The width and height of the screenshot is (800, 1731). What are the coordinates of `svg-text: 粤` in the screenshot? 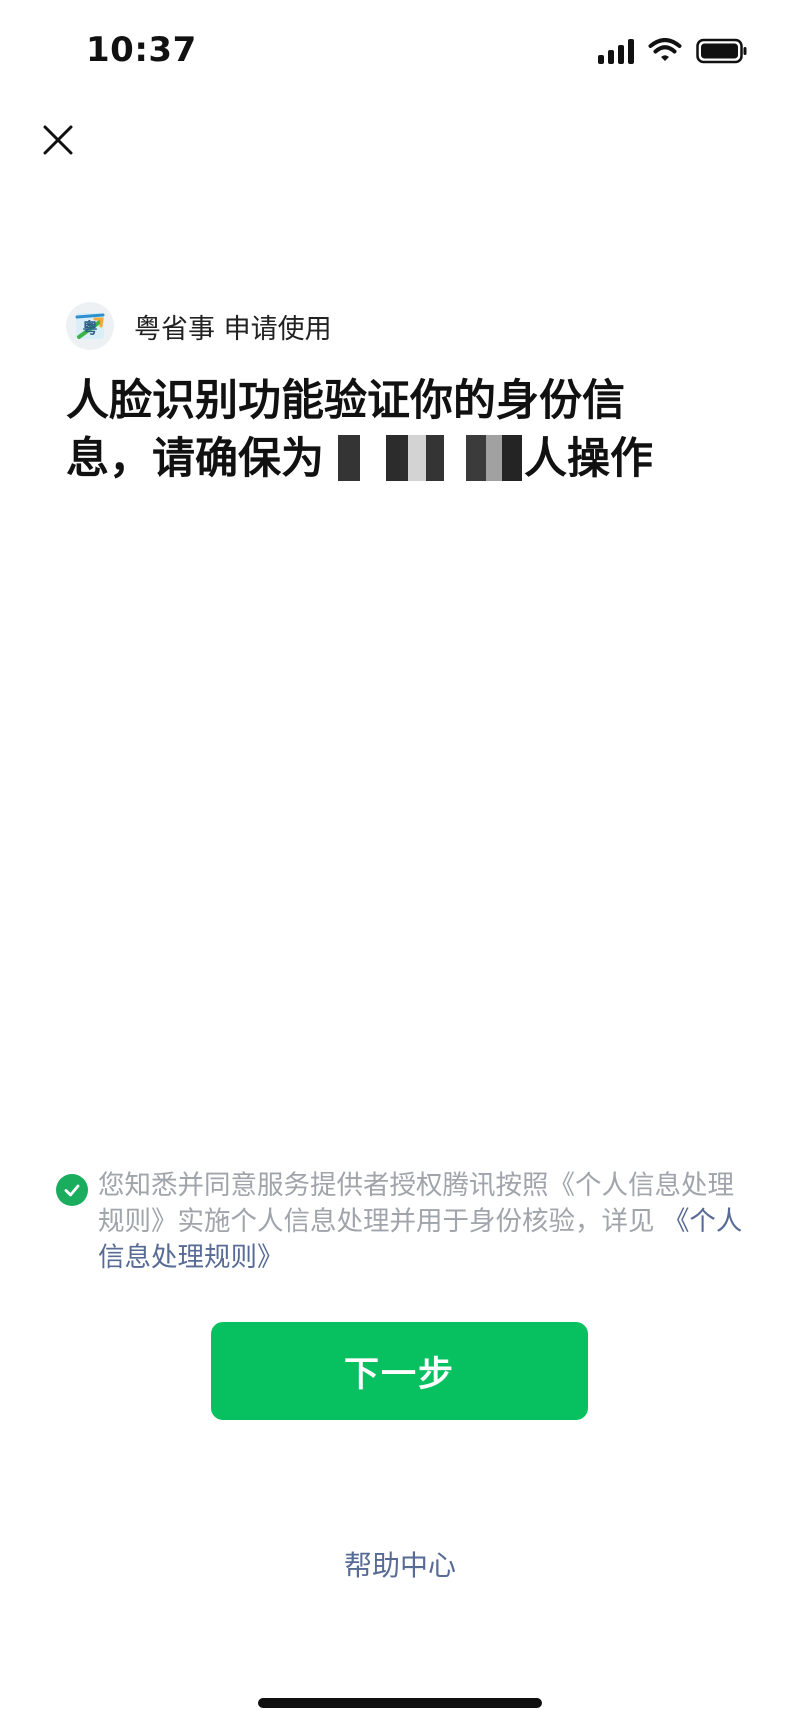 It's located at (89, 328).